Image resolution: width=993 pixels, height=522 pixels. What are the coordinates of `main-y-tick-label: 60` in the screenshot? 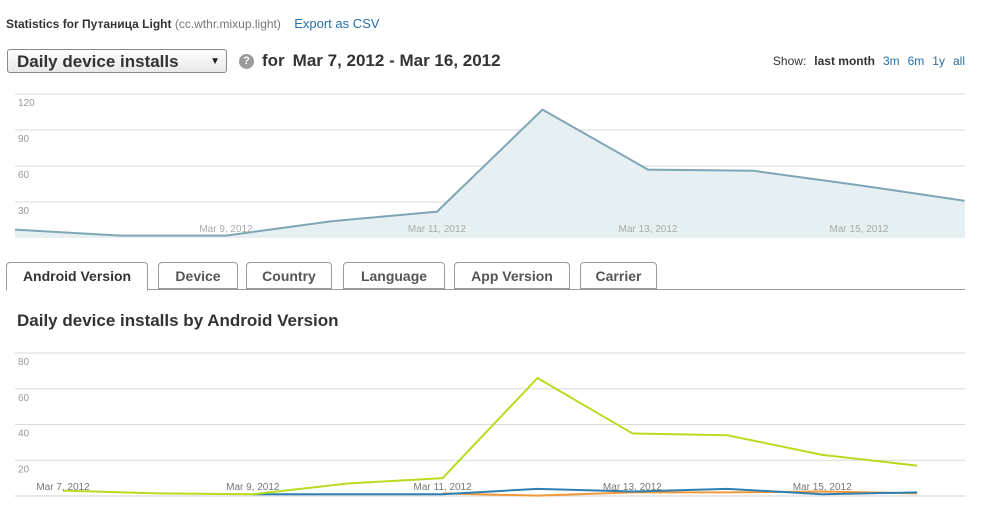 It's located at (24, 175).